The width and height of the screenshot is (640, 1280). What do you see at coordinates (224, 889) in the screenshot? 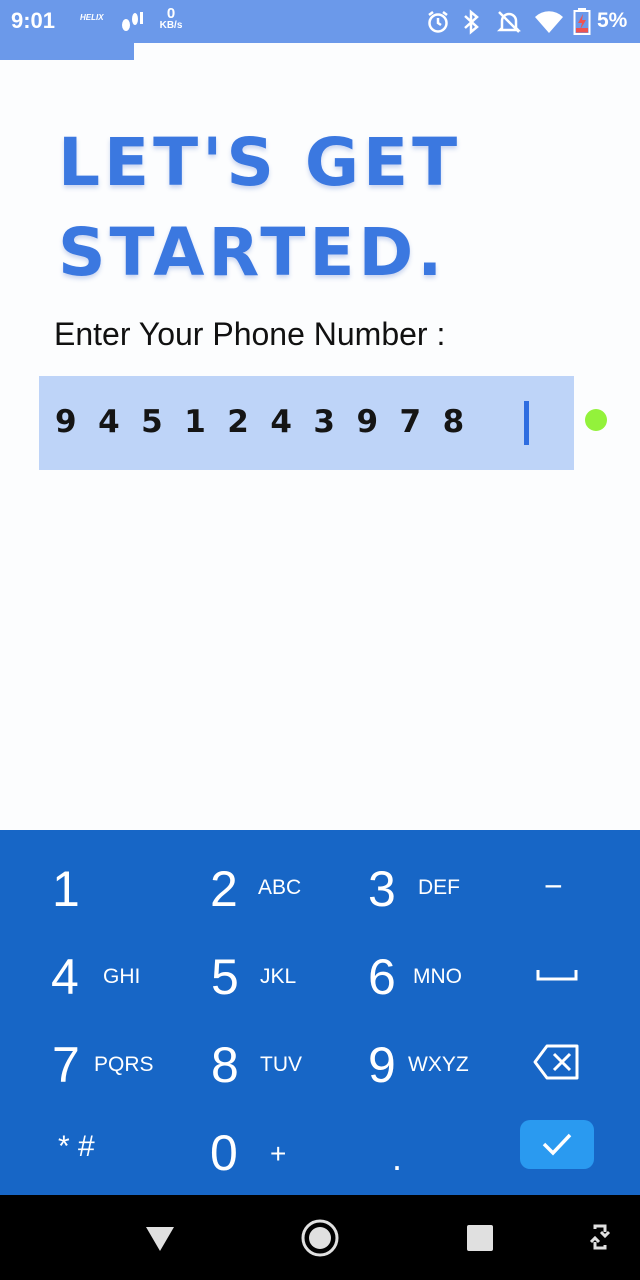
I see `key-2-digit: 2` at bounding box center [224, 889].